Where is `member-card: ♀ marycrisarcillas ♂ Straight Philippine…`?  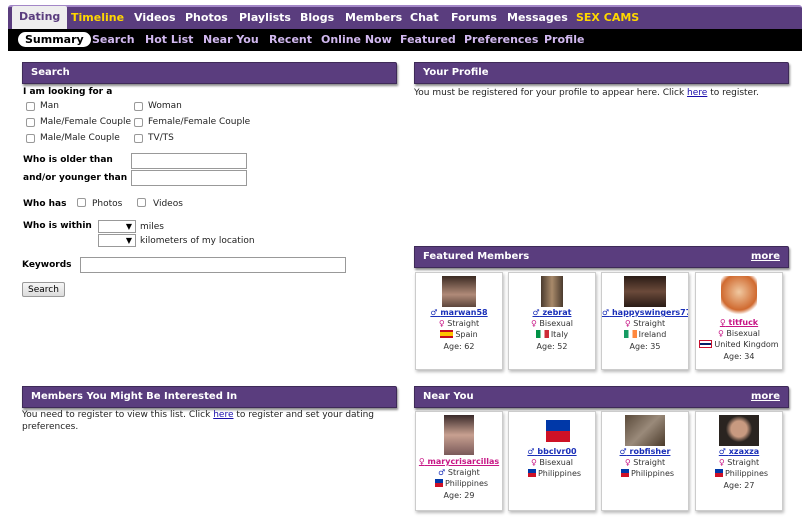 member-card: ♀ marycrisarcillas ♂ Straight Philippine… is located at coordinates (459, 461).